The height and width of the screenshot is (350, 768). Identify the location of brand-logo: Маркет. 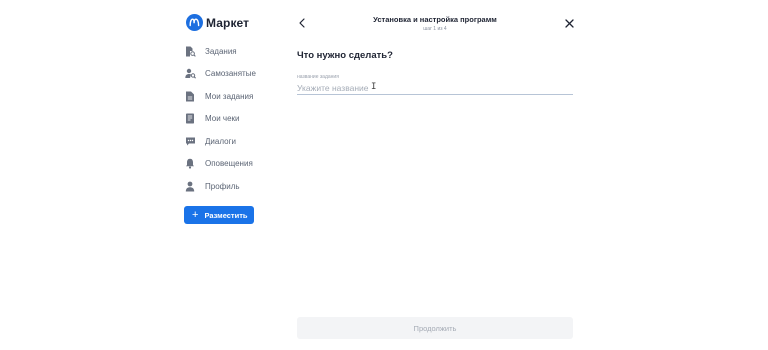
(217, 22).